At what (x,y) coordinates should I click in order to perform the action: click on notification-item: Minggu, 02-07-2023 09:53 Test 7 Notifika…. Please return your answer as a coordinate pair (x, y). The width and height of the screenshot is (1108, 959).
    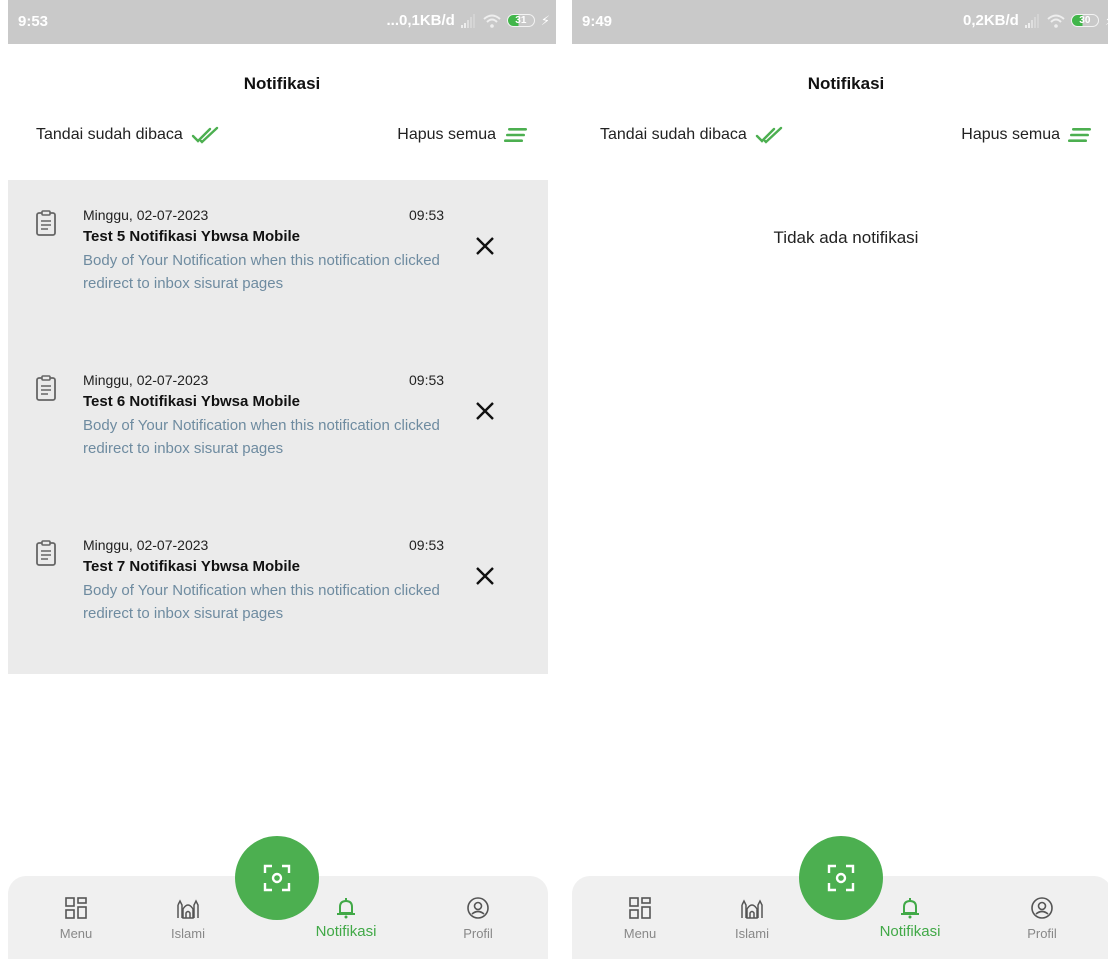
    Looking at the image, I should click on (278, 585).